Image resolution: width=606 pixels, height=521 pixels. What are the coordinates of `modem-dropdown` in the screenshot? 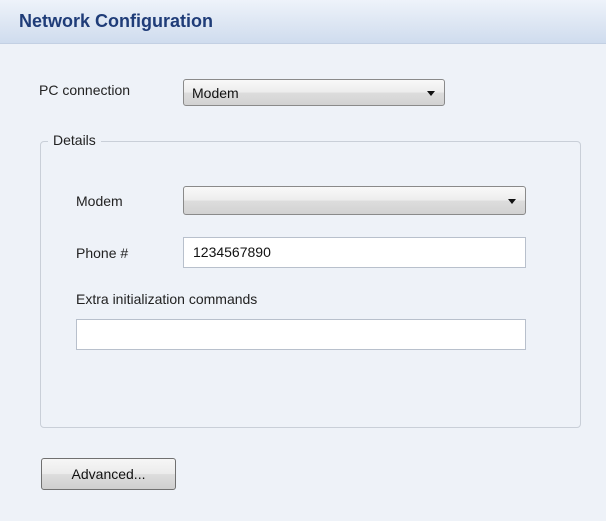 It's located at (354, 200).